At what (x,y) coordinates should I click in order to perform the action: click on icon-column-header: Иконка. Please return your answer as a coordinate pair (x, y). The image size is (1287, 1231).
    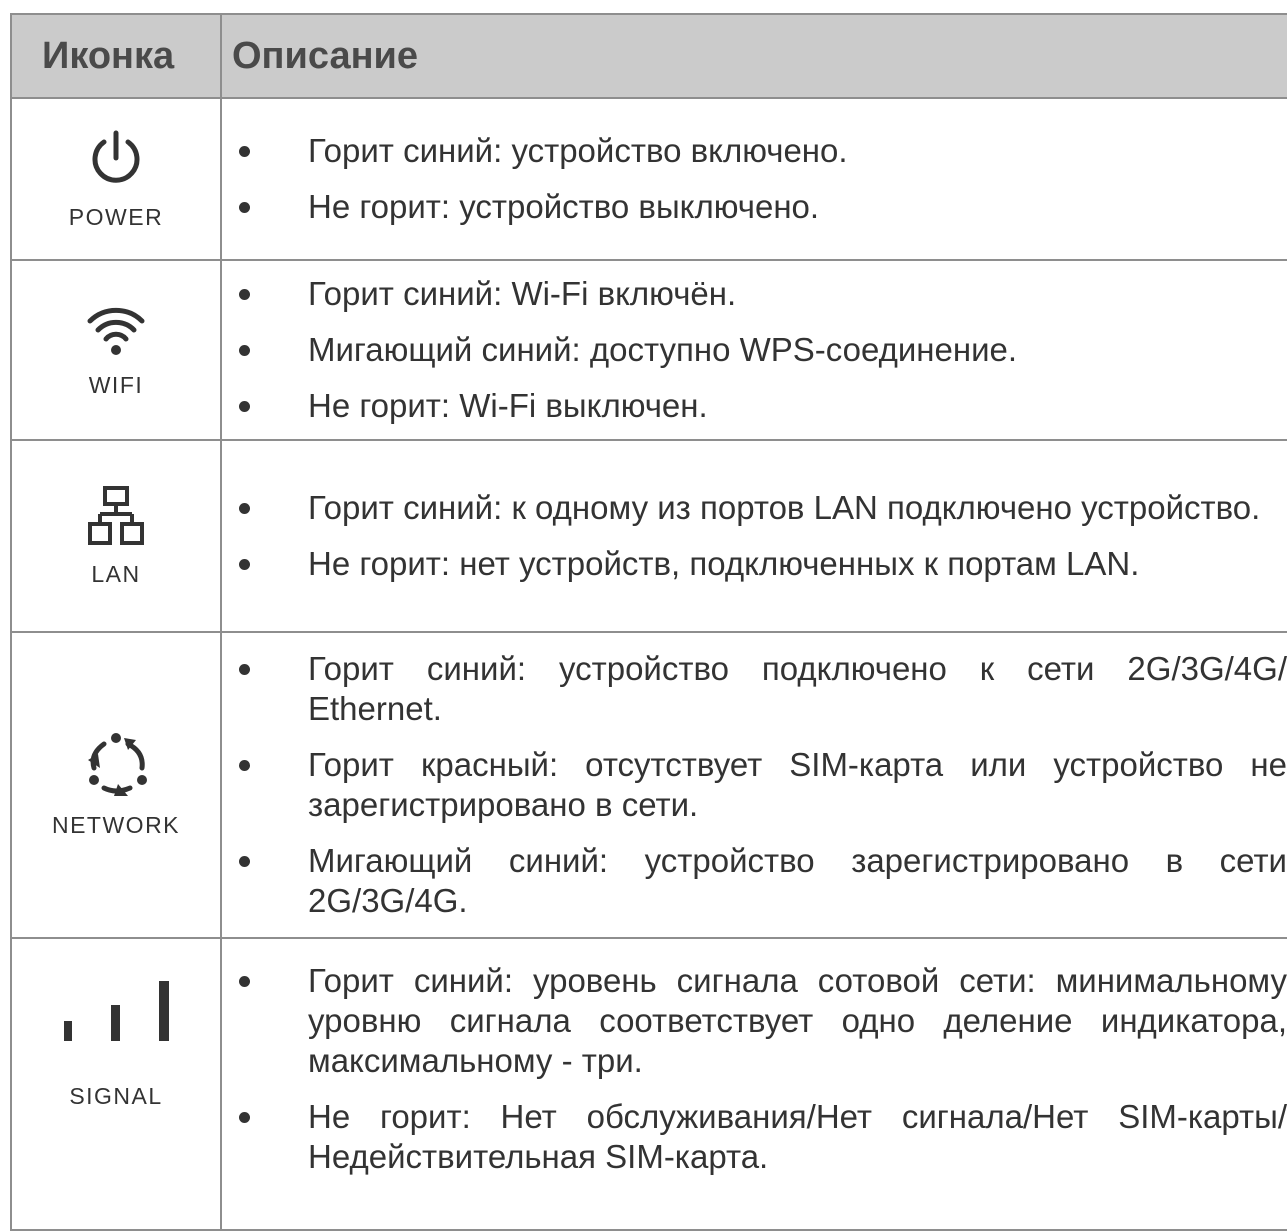
    Looking at the image, I should click on (116, 56).